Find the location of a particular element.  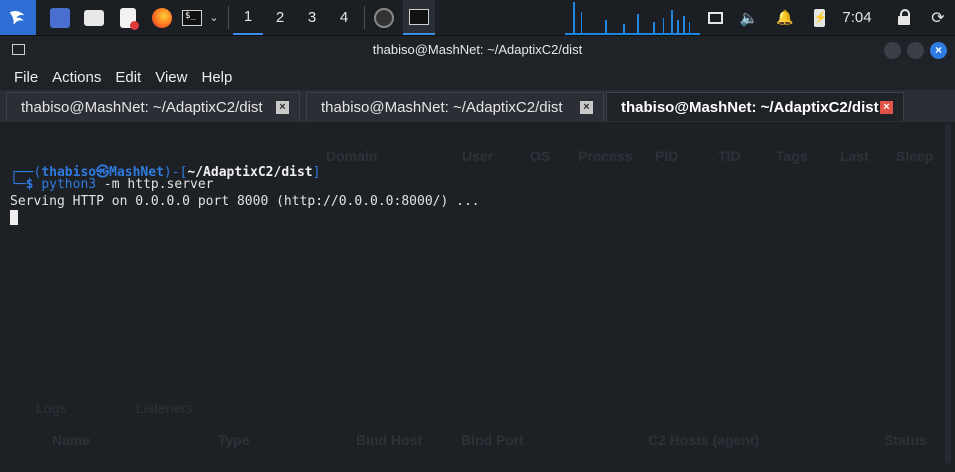

command-args: -m http.server is located at coordinates (155, 184).